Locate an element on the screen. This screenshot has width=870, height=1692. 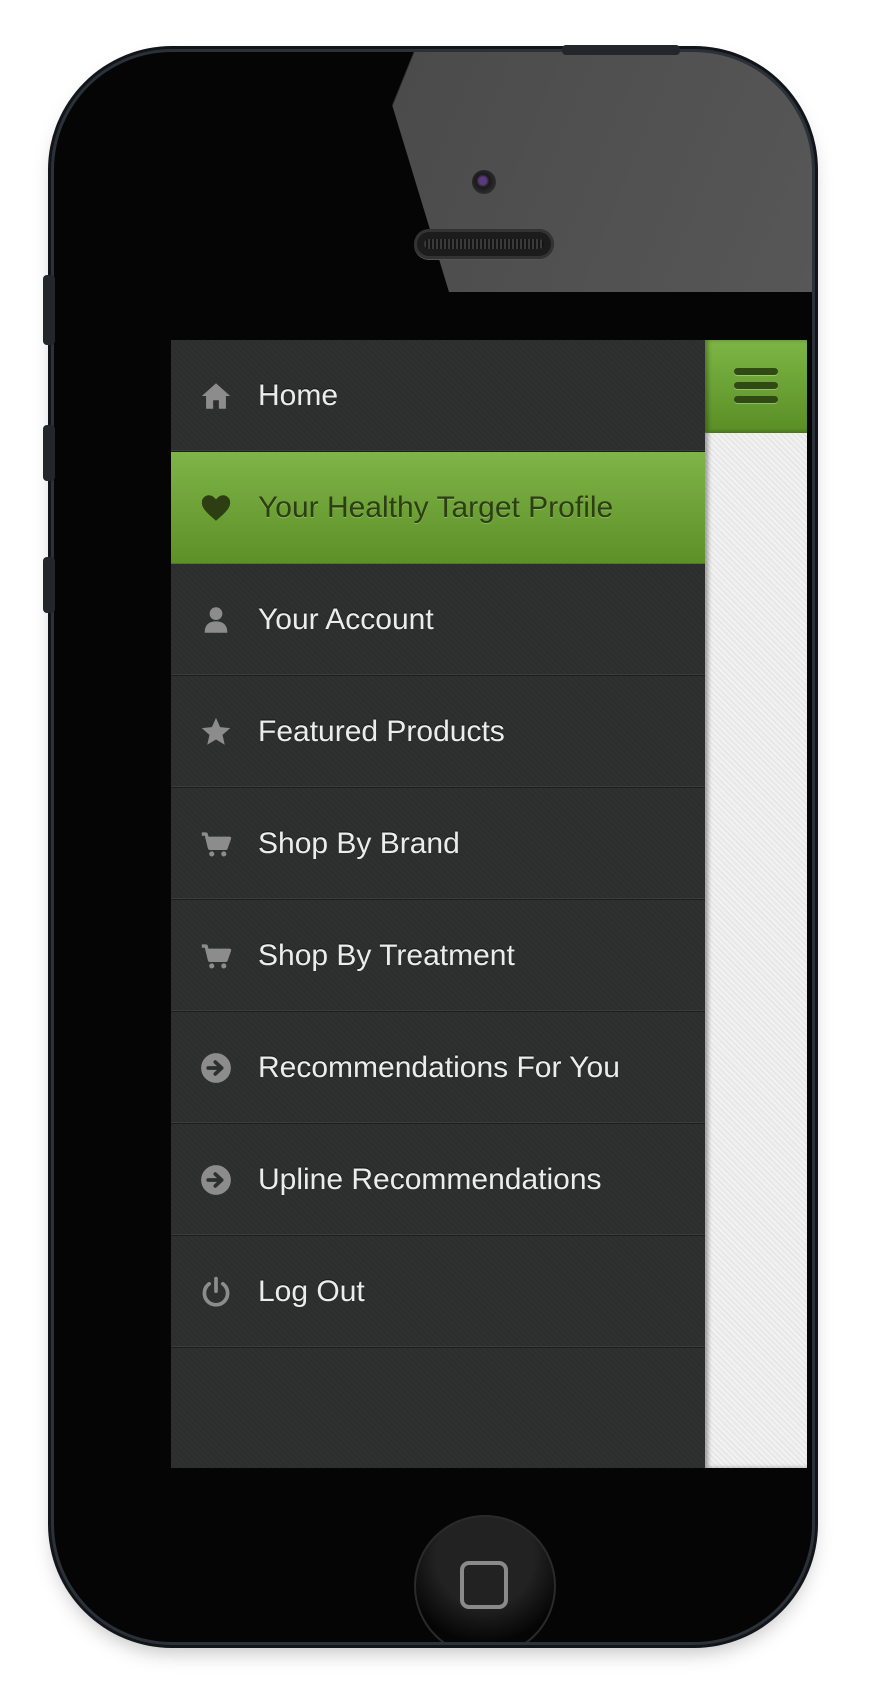
menu-item-log-out: Log Out is located at coordinates (438, 1292).